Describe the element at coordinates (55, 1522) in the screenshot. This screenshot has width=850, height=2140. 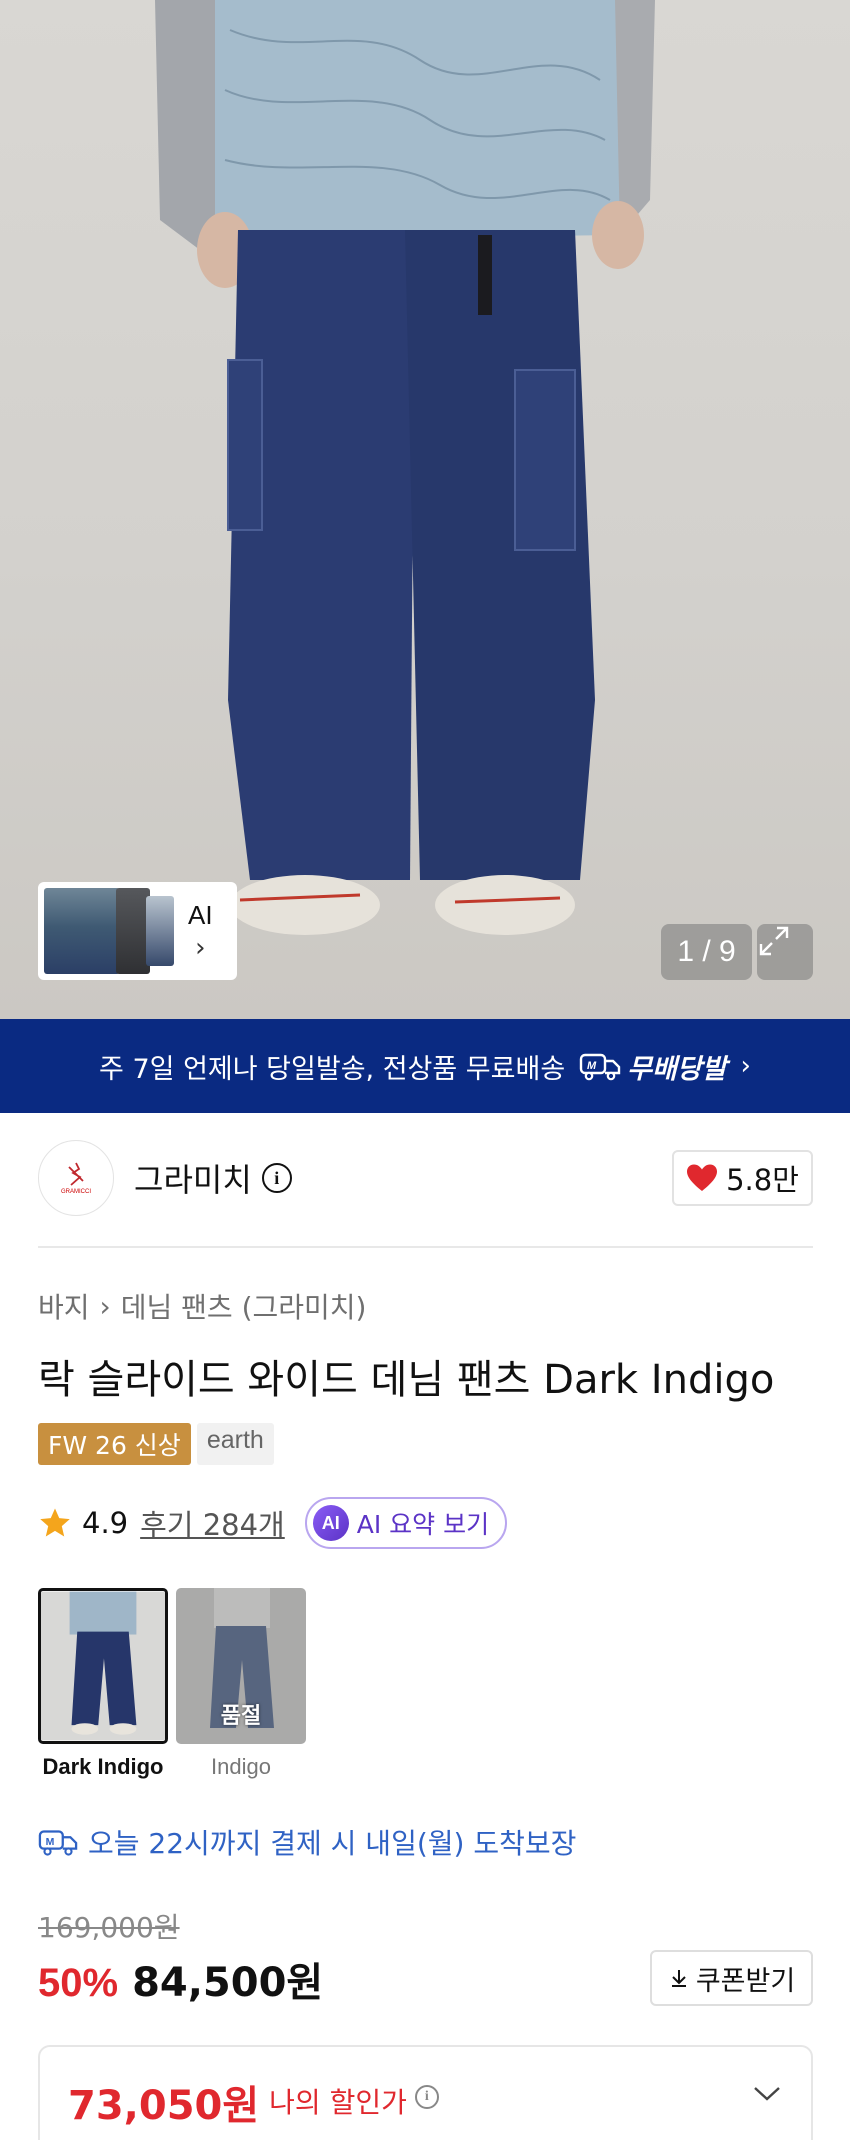
I see `star-icon` at that location.